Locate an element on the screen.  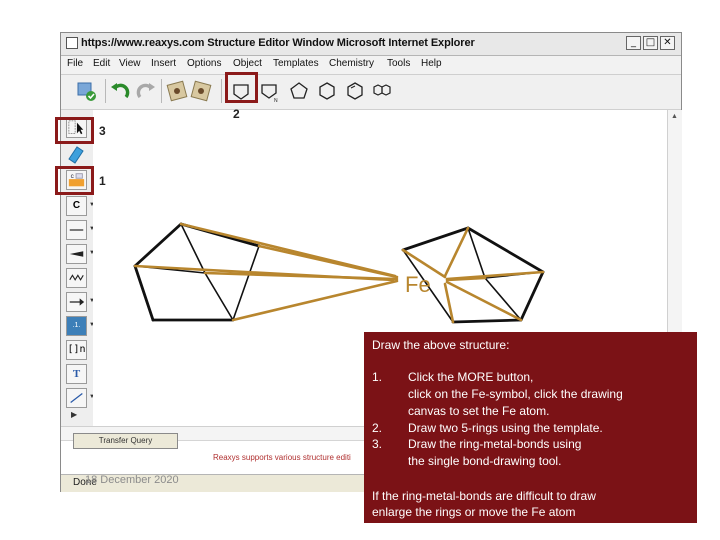
menu-tools: Tools is located at coordinates (398, 63).